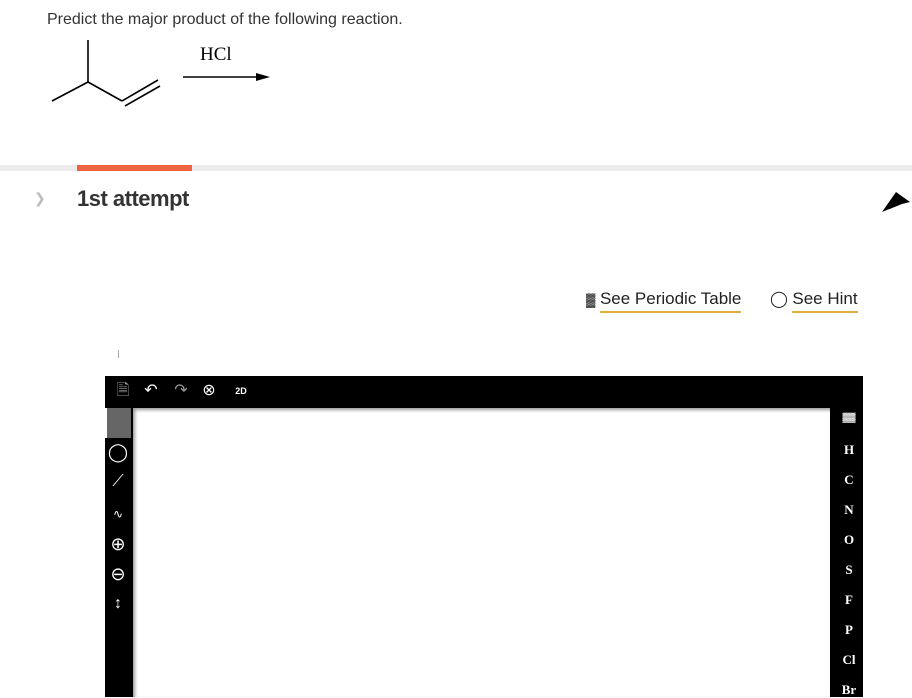  What do you see at coordinates (825, 301) in the screenshot?
I see `hint-label: See Hint` at bounding box center [825, 301].